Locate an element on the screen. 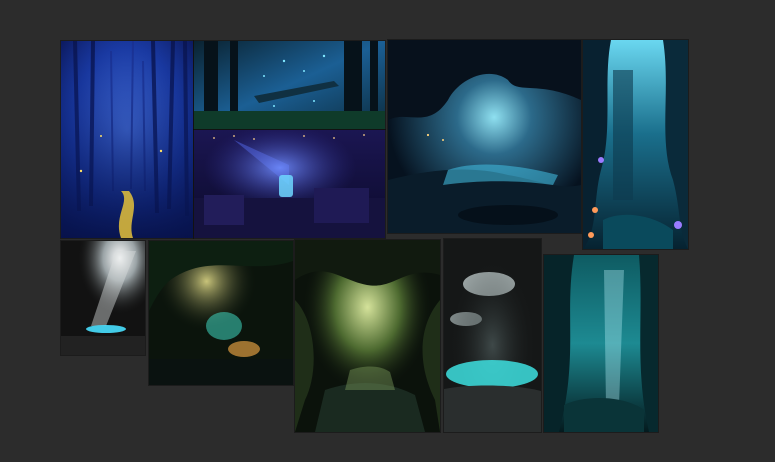 The image size is (775, 462). light-beam-art is located at coordinates (103, 298).